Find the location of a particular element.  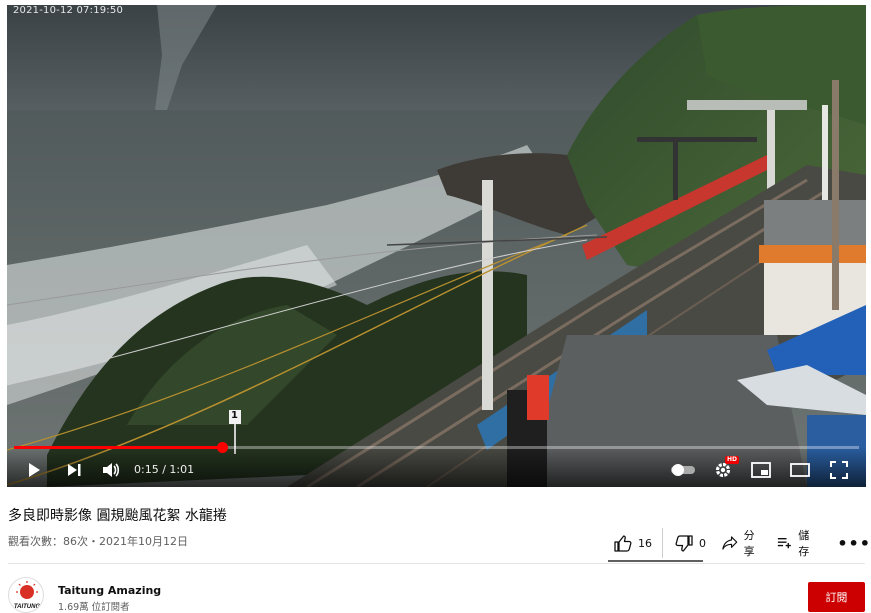

share-label: 分享 is located at coordinates (749, 543).